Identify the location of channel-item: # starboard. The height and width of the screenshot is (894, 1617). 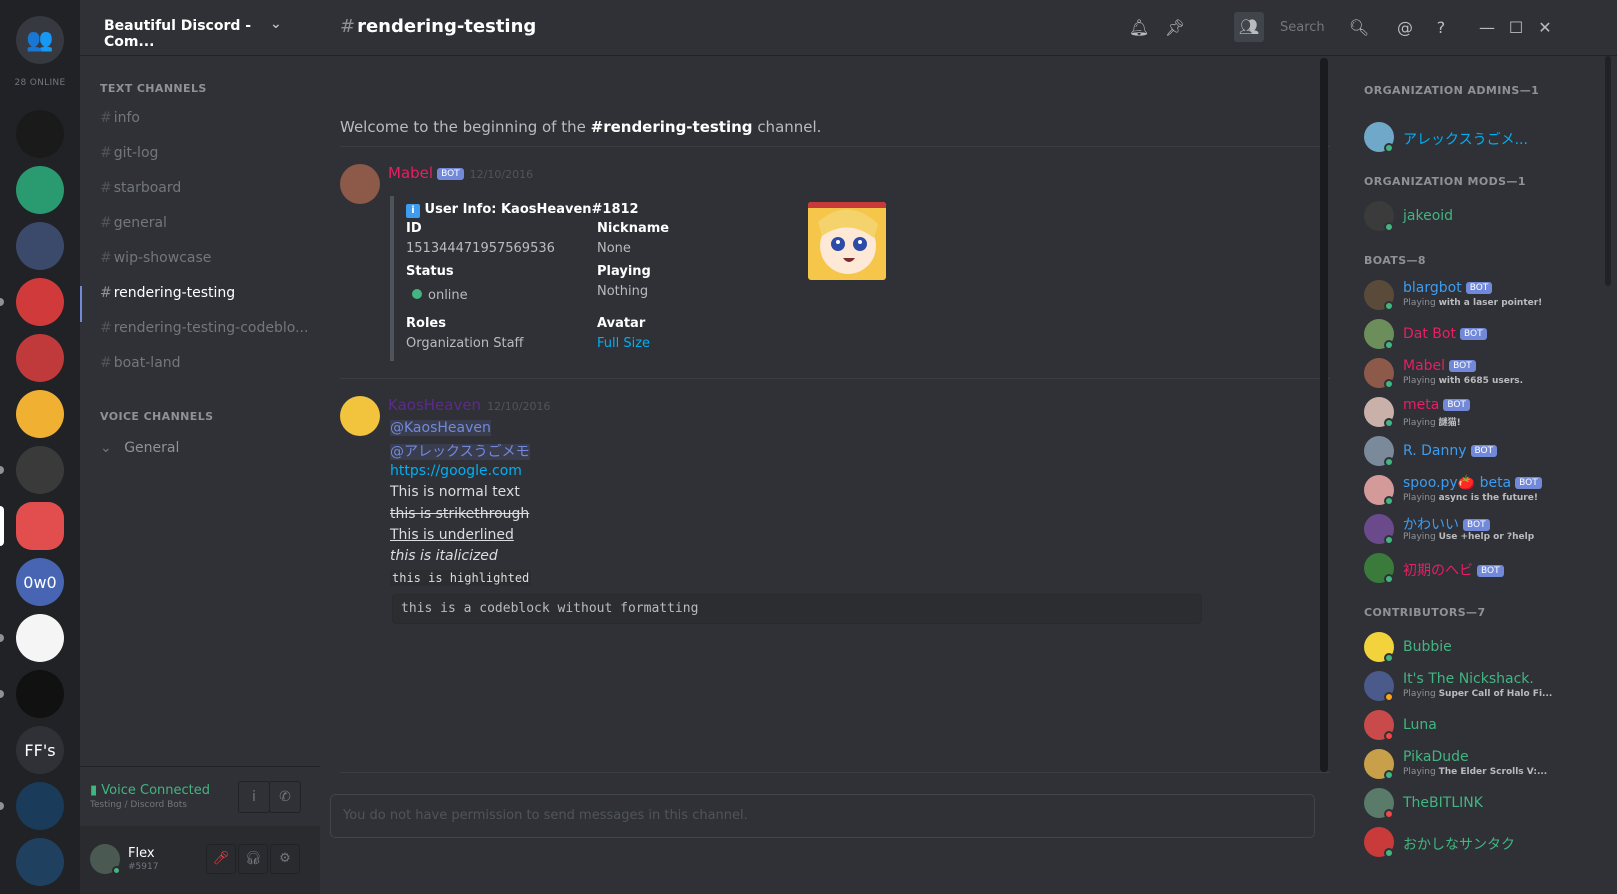
(205, 192).